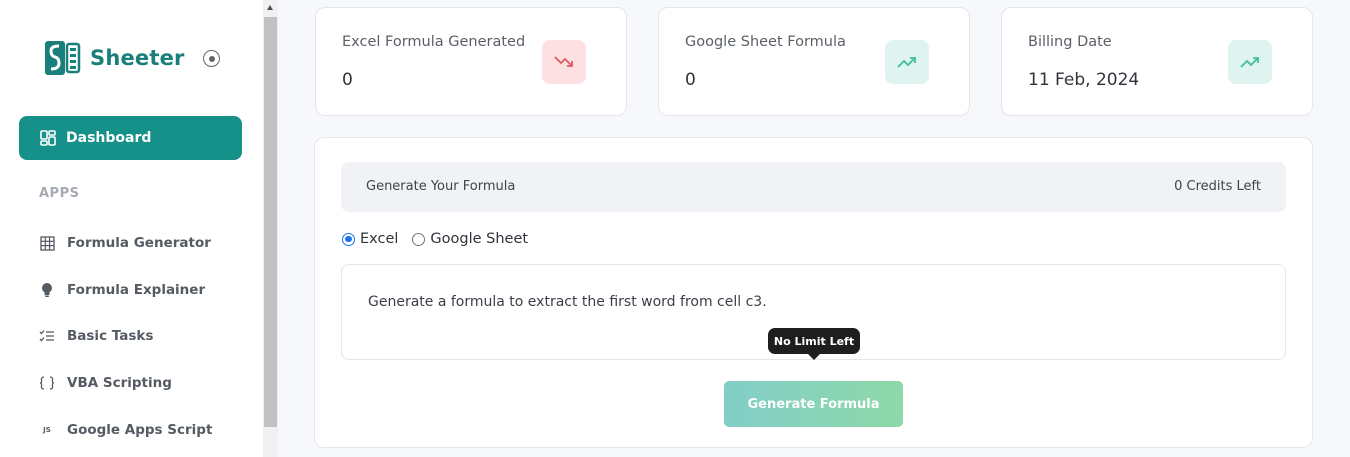  What do you see at coordinates (814, 344) in the screenshot?
I see `no-limit-tooltip: No Limit Left` at bounding box center [814, 344].